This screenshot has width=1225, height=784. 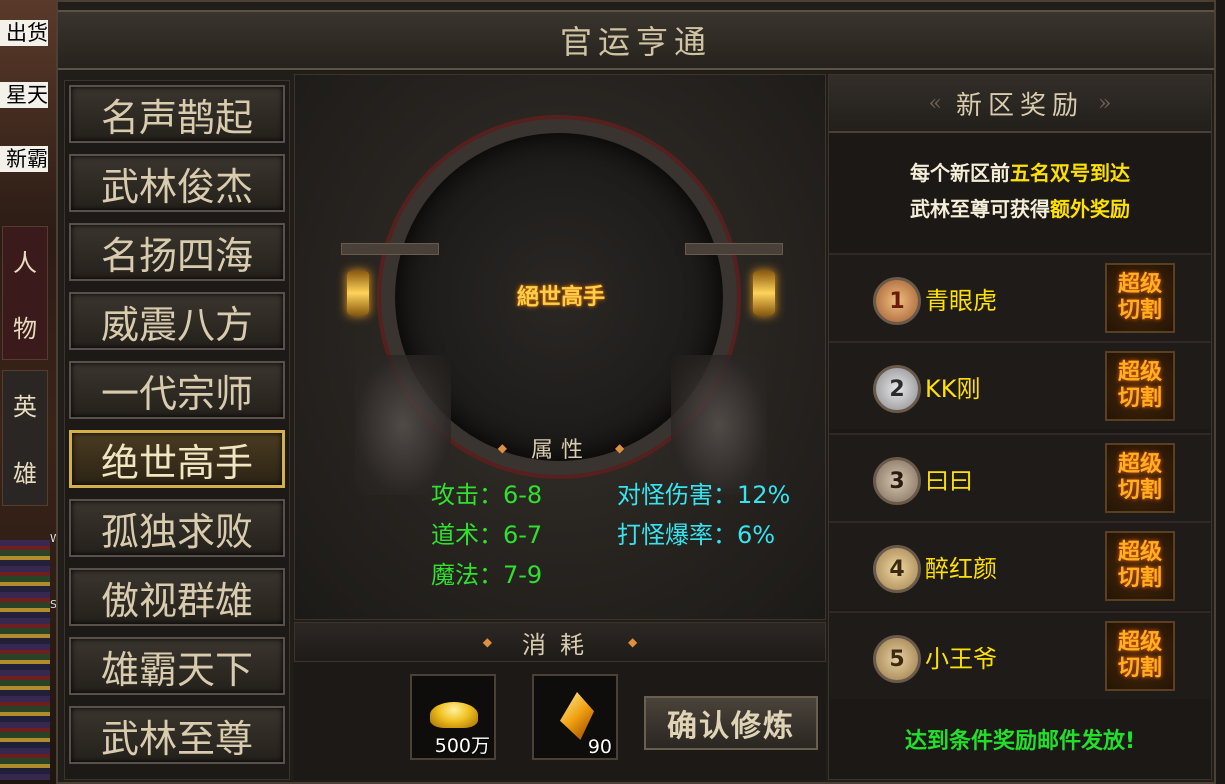 What do you see at coordinates (897, 569) in the screenshot?
I see `rank-medal-icon: 4` at bounding box center [897, 569].